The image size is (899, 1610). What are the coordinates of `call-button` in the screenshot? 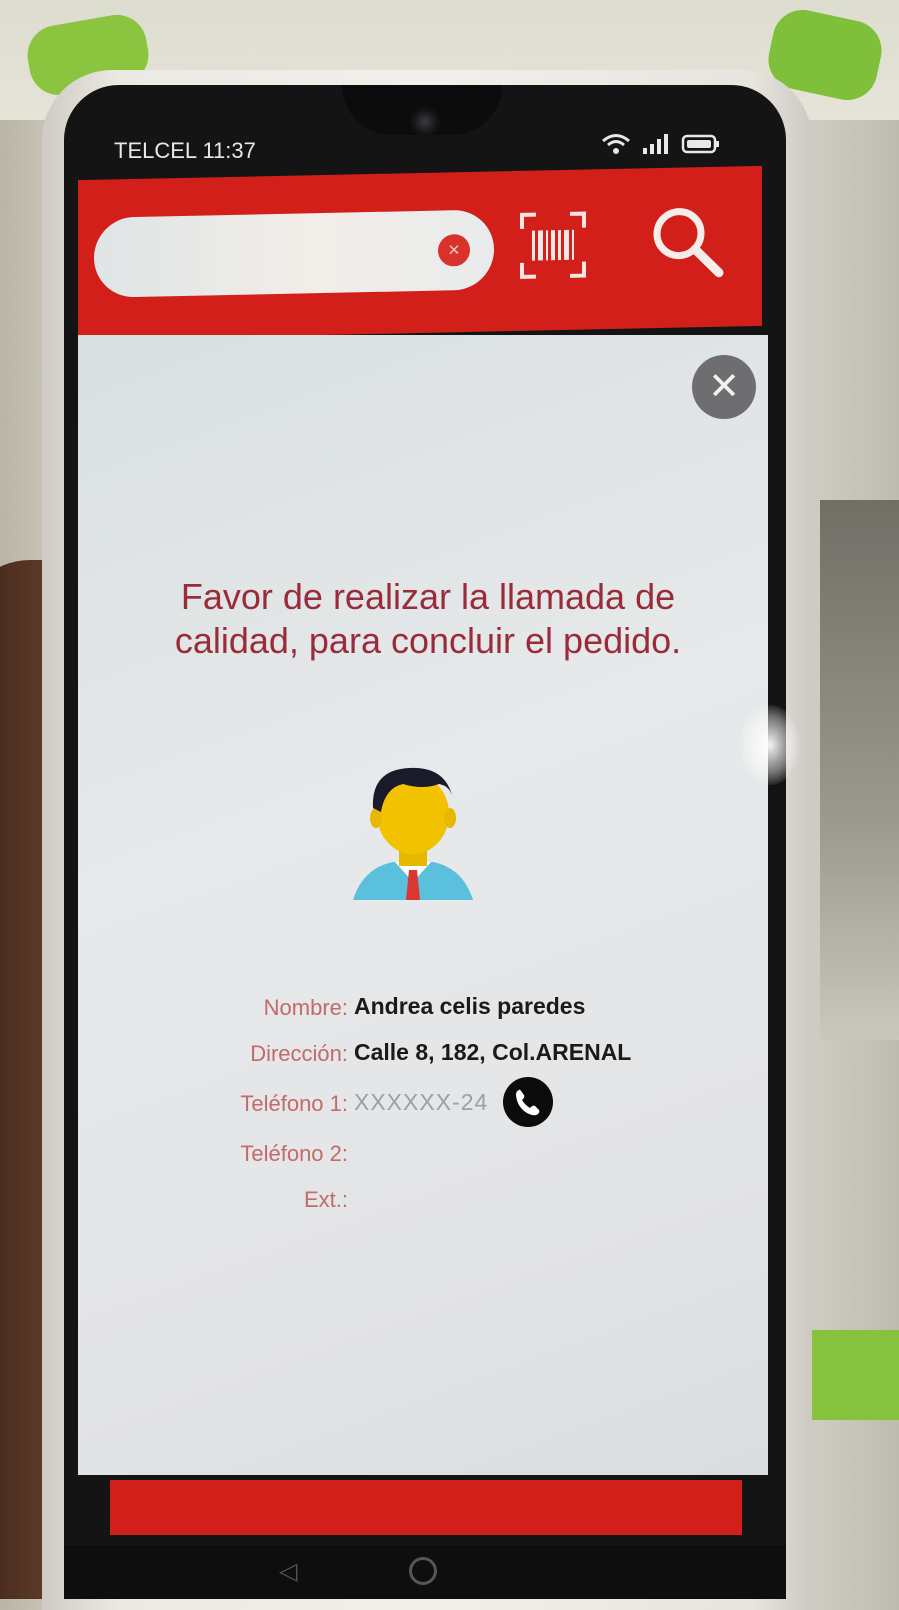 It's located at (528, 1102).